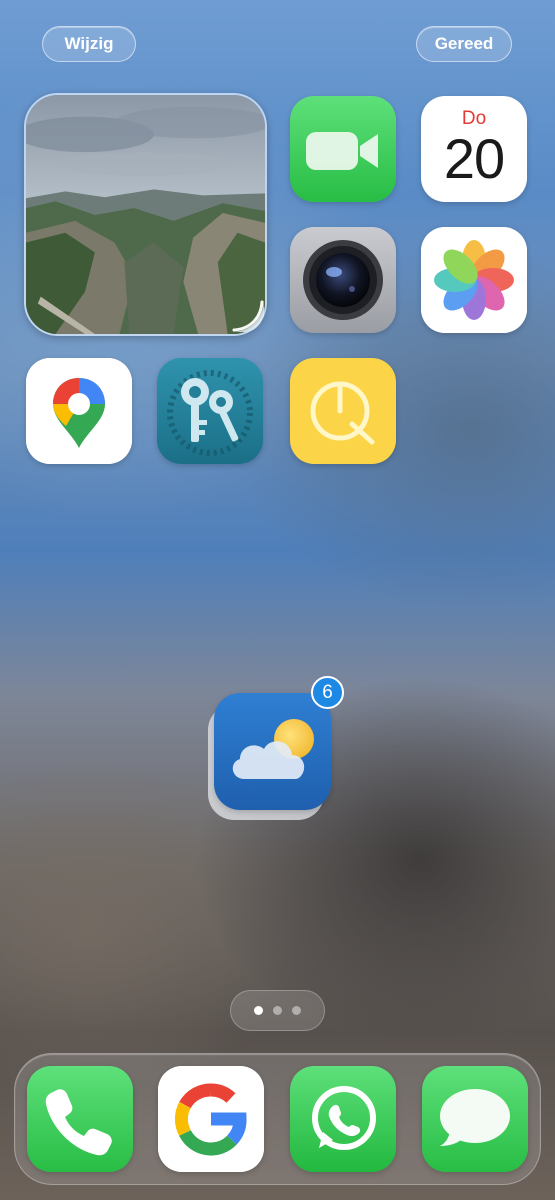  I want to click on google-icon, so click(211, 1119).